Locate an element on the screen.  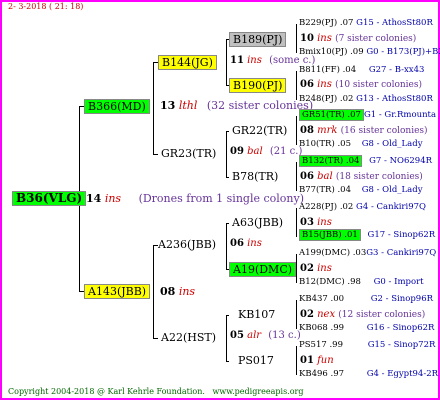
gen4-entry: B248(PJ) .02 G13 - AthosSt80R is located at coordinates (366, 99).